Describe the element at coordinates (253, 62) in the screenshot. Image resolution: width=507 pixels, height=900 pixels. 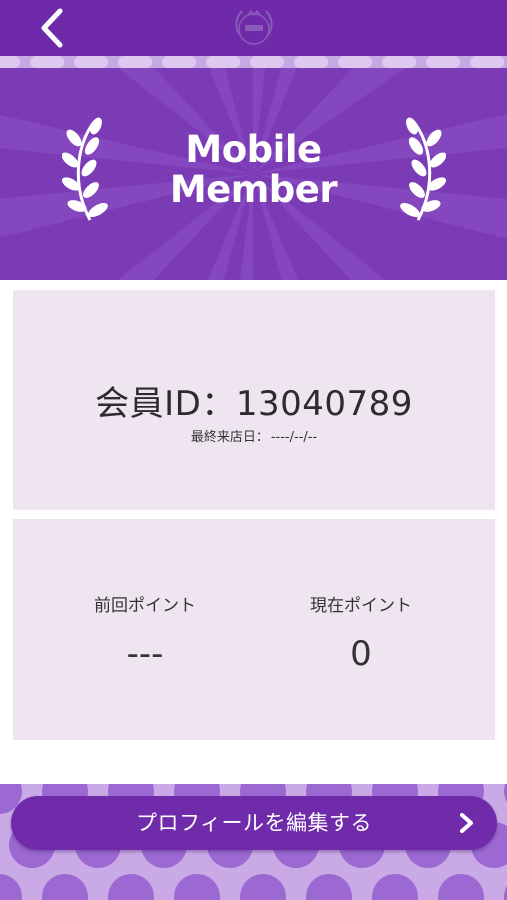
I see `decorative-stripe-band` at that location.